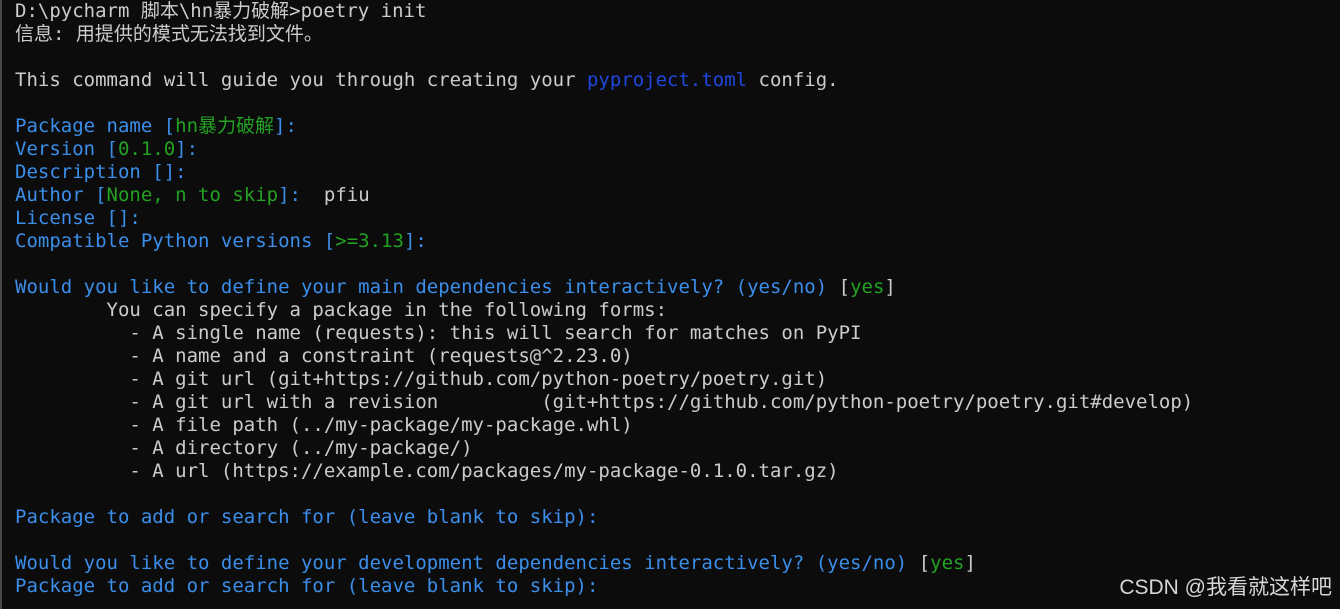 Image resolution: width=1340 pixels, height=609 pixels. Describe the element at coordinates (95, 126) in the screenshot. I see `prompt-label: Package name [` at that location.